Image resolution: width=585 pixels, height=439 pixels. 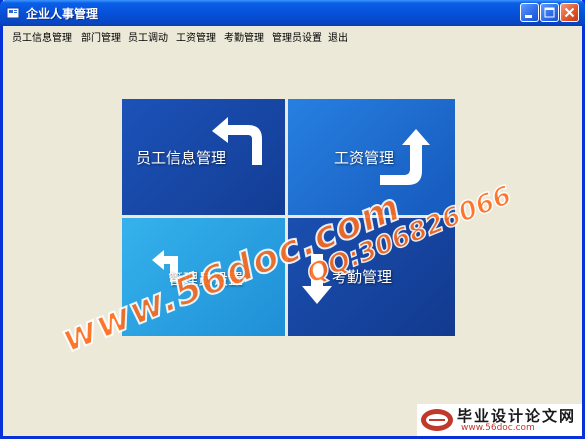 I want to click on footer-logo: 毕业设计论文网 www.56doc.com, so click(x=499, y=420).